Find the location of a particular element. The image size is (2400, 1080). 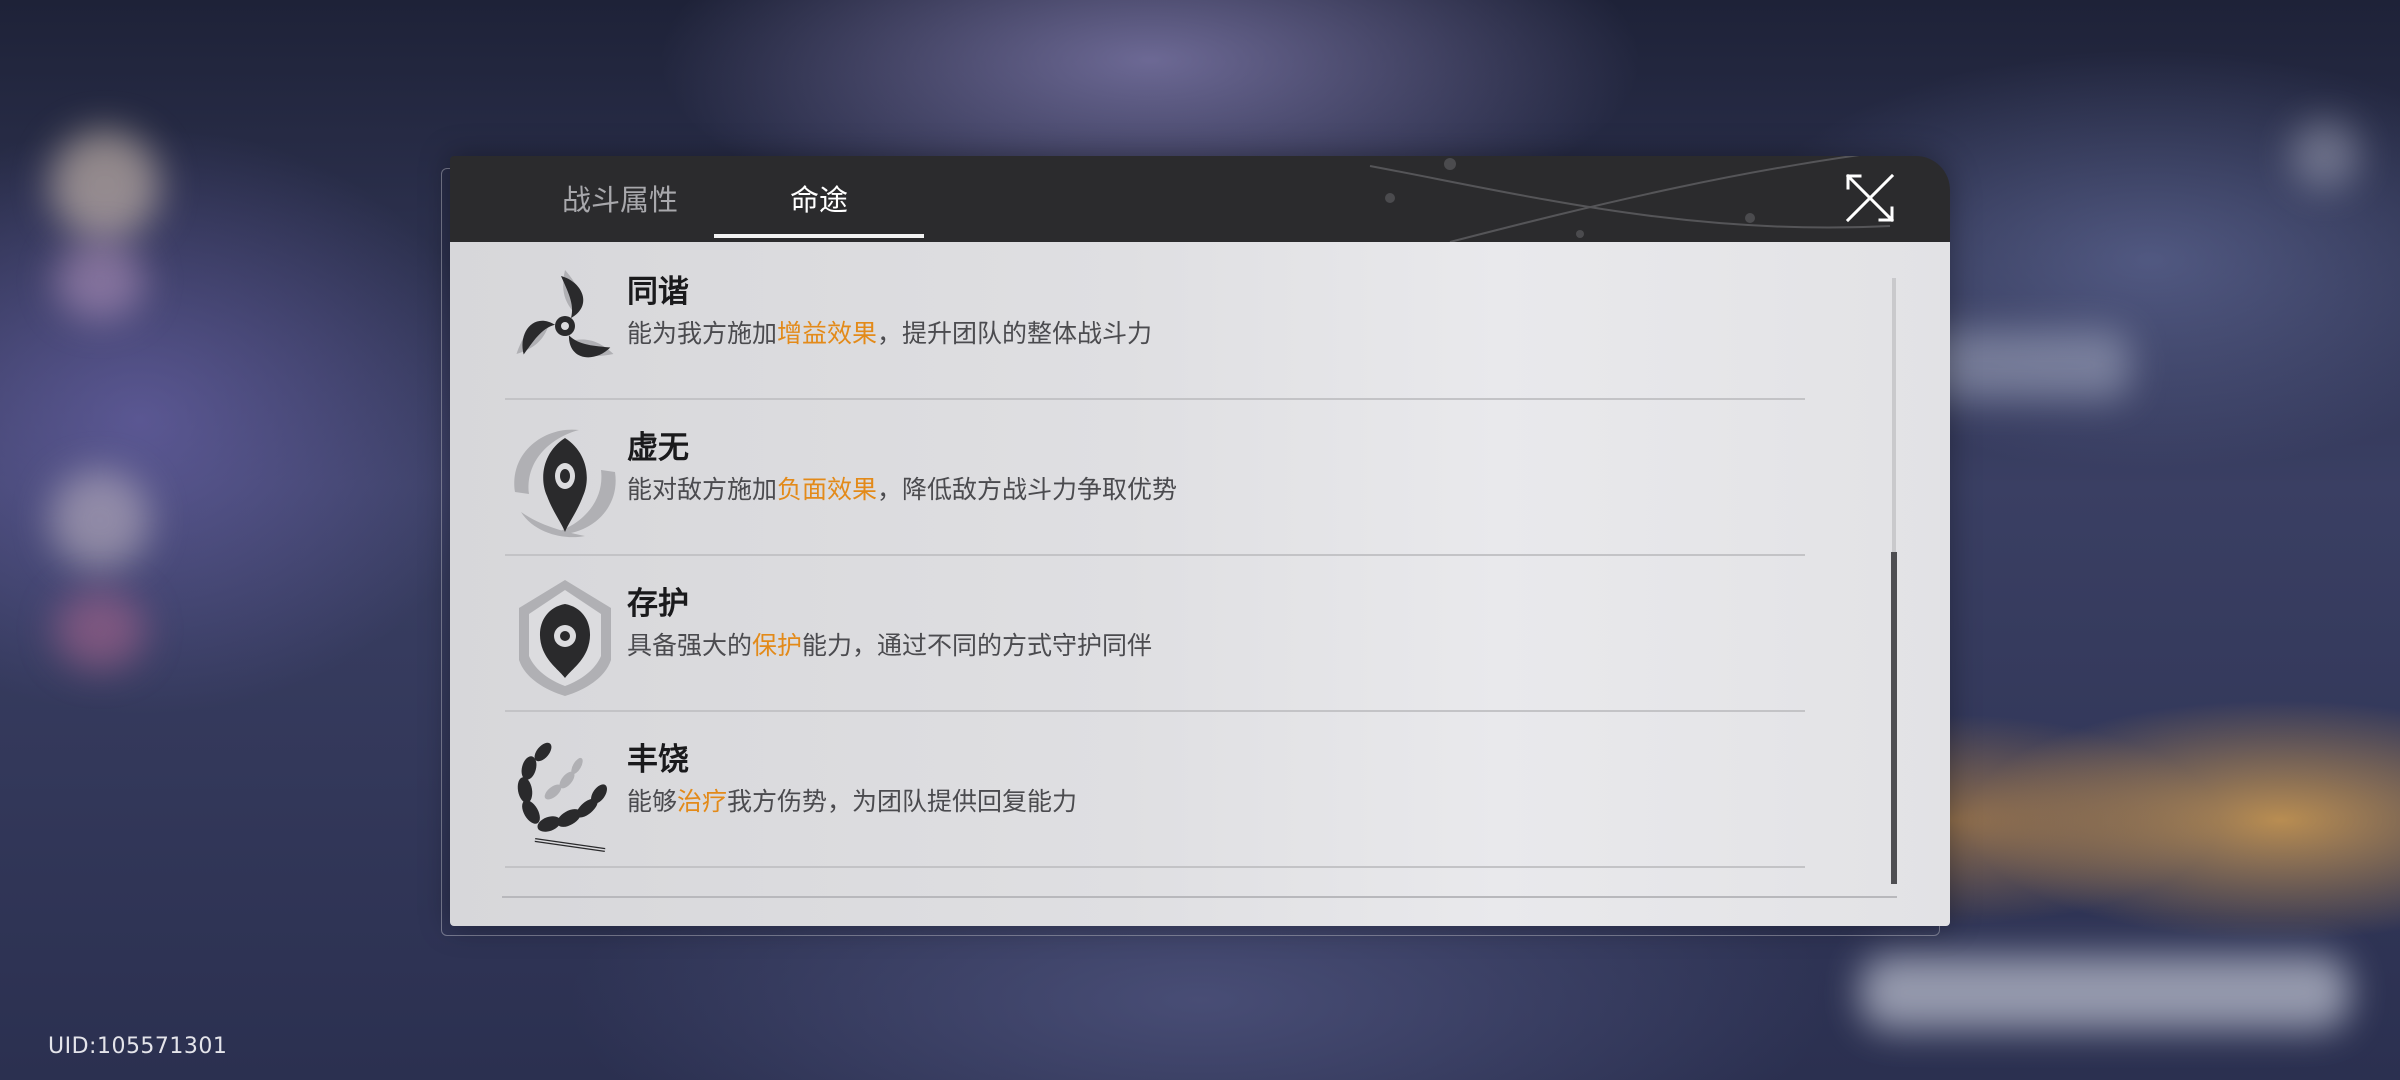

highlighted-keyword: 负面效果 is located at coordinates (827, 489).